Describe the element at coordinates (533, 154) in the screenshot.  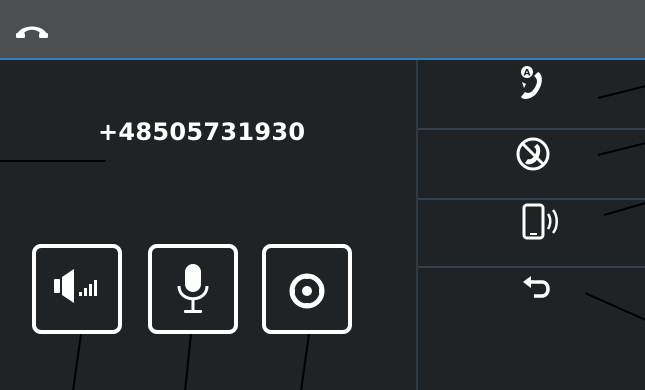
I see `call-block-icon` at that location.